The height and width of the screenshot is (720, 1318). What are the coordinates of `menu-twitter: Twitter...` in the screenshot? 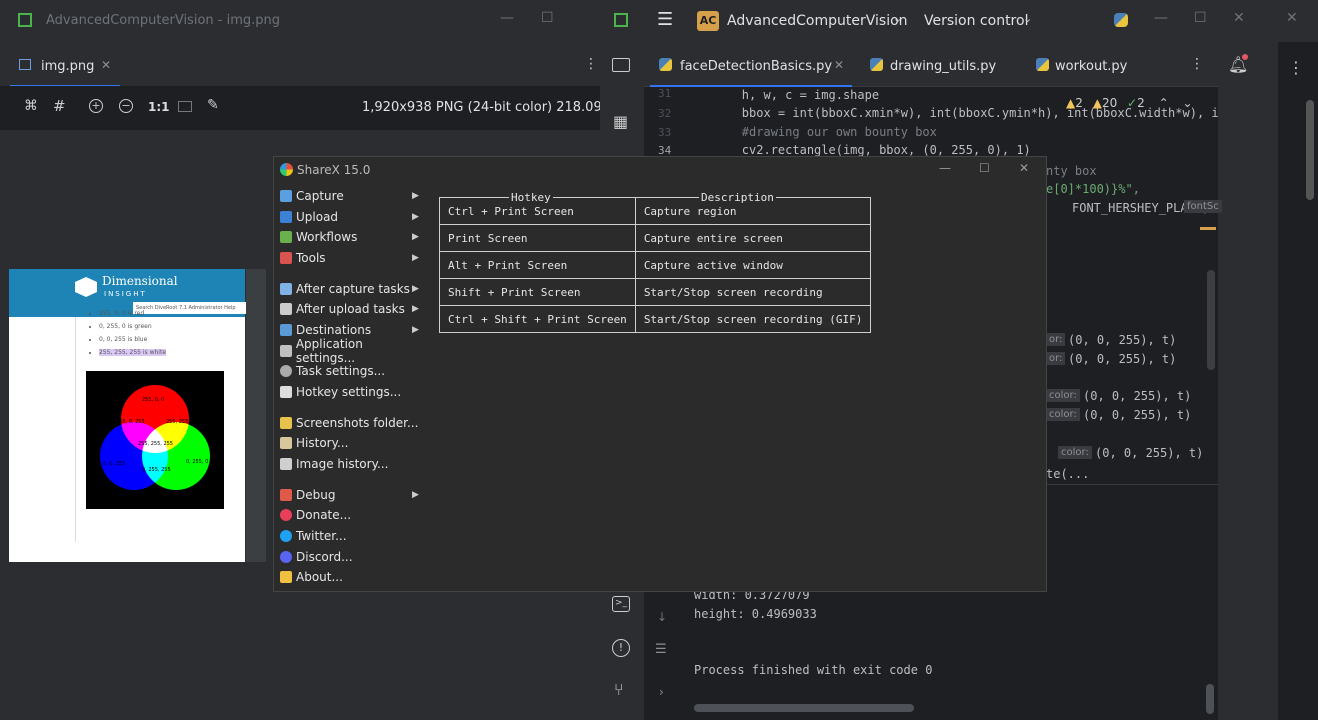 It's located at (313, 536).